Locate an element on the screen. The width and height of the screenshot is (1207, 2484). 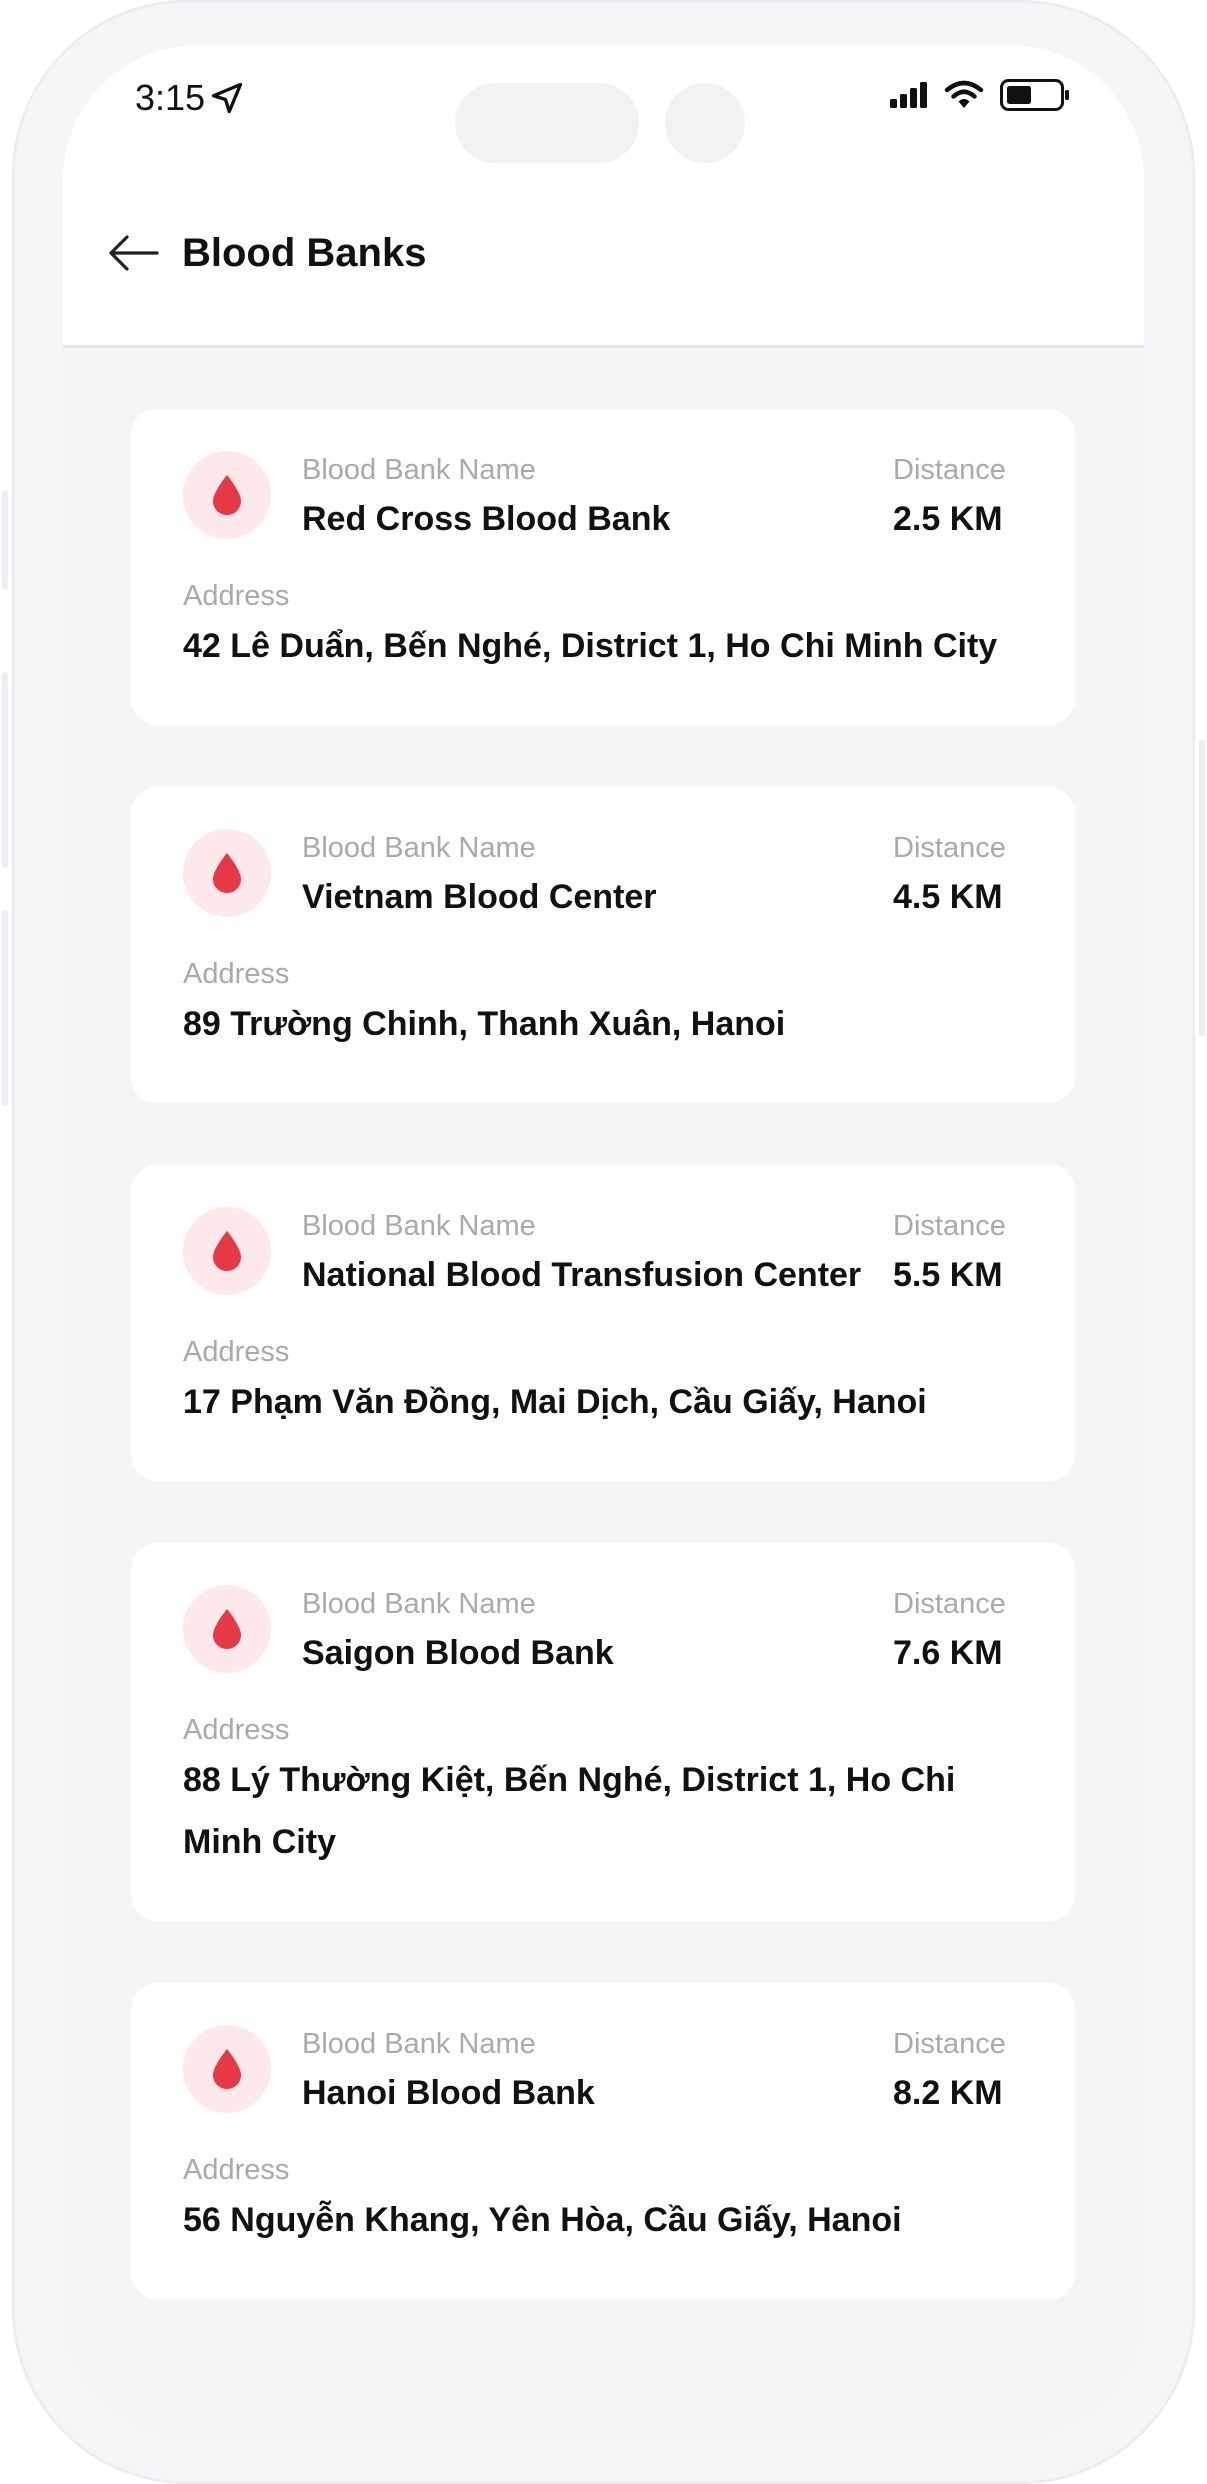
location-arrow-icon is located at coordinates (227, 98).